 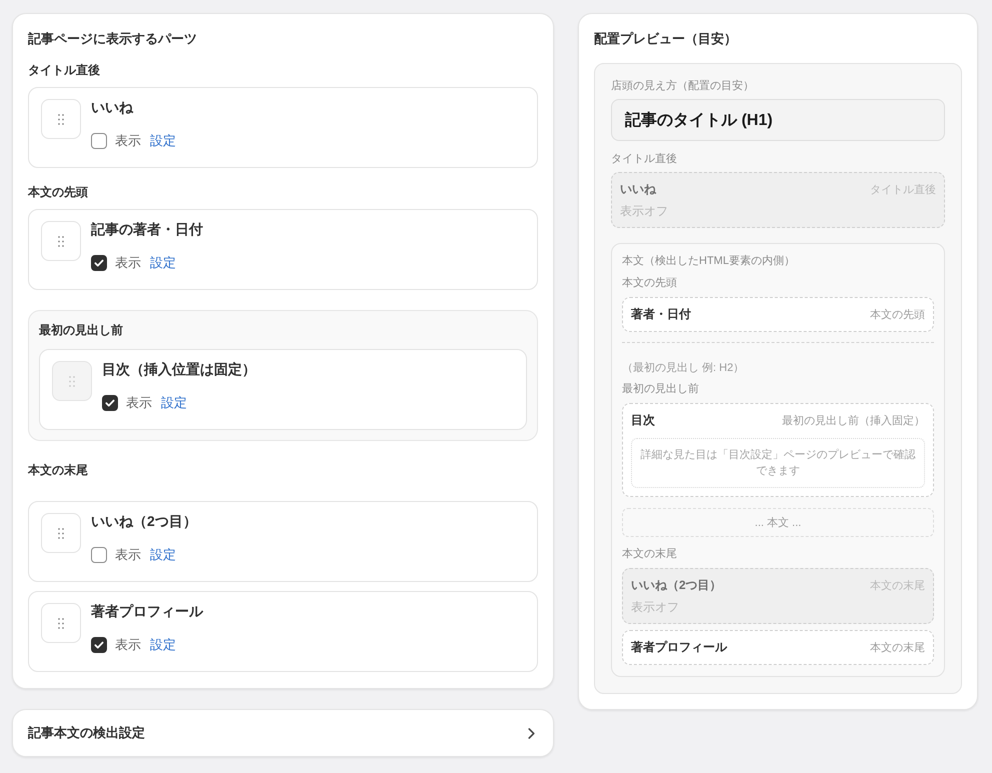 What do you see at coordinates (531, 733) in the screenshot?
I see `chevron-icon` at bounding box center [531, 733].